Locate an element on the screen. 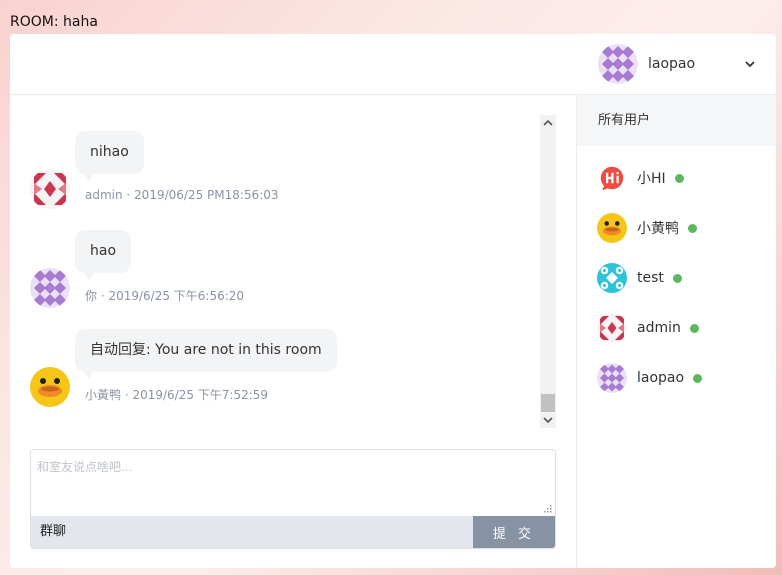  hi-avatar is located at coordinates (612, 178).